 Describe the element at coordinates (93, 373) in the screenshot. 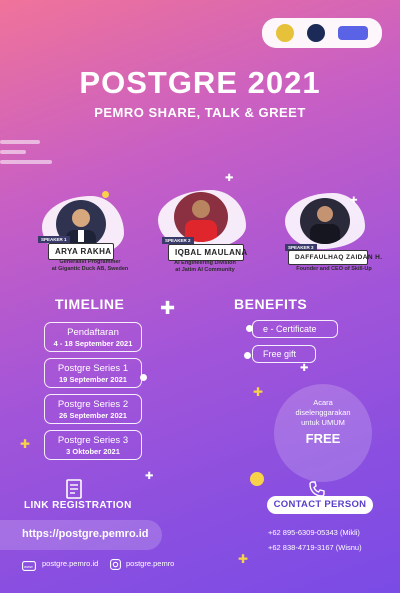

I see `timeline-item: Postgre Series 1 19 September 2021` at that location.